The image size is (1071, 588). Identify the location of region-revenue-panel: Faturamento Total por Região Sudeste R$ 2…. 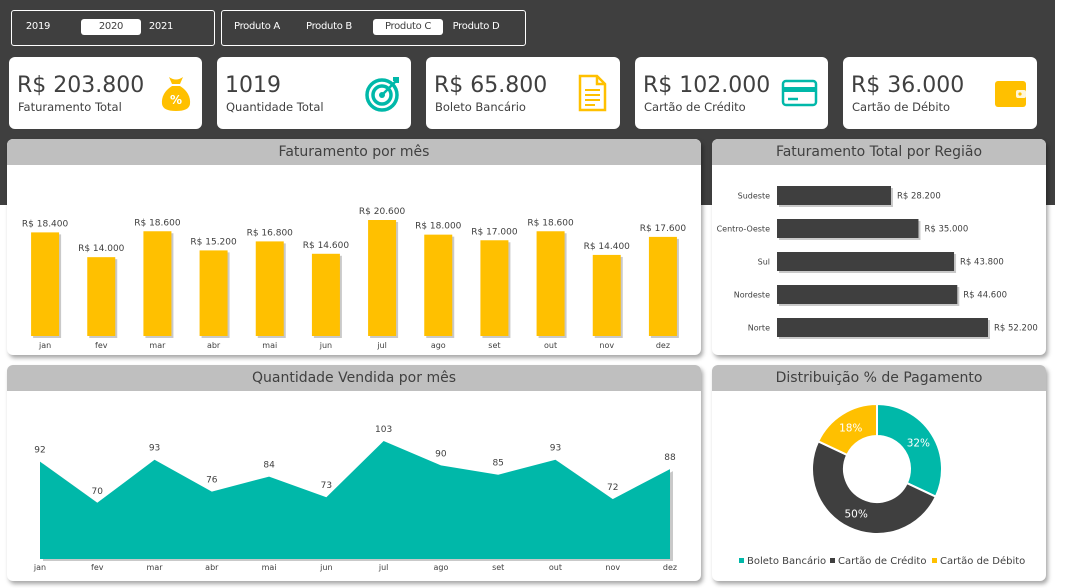
(879, 247).